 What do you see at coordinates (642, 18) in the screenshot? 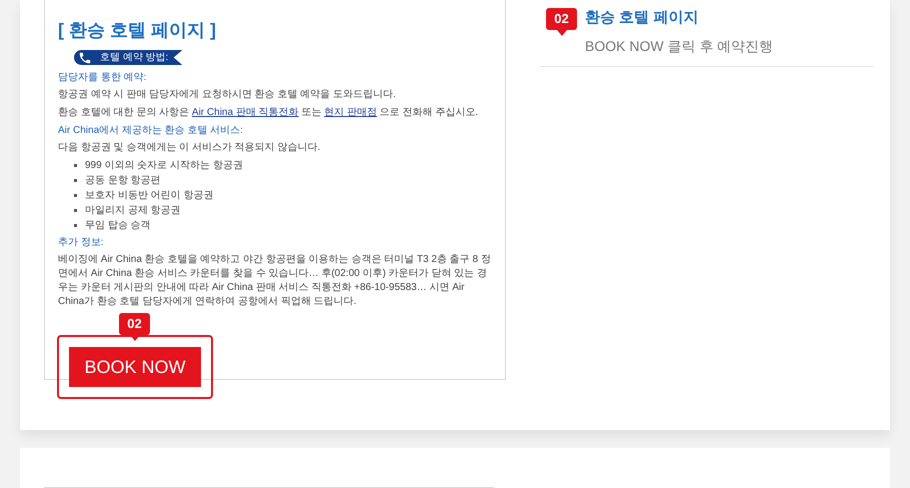
I see `step-title: 환승 호텔 페이지` at bounding box center [642, 18].